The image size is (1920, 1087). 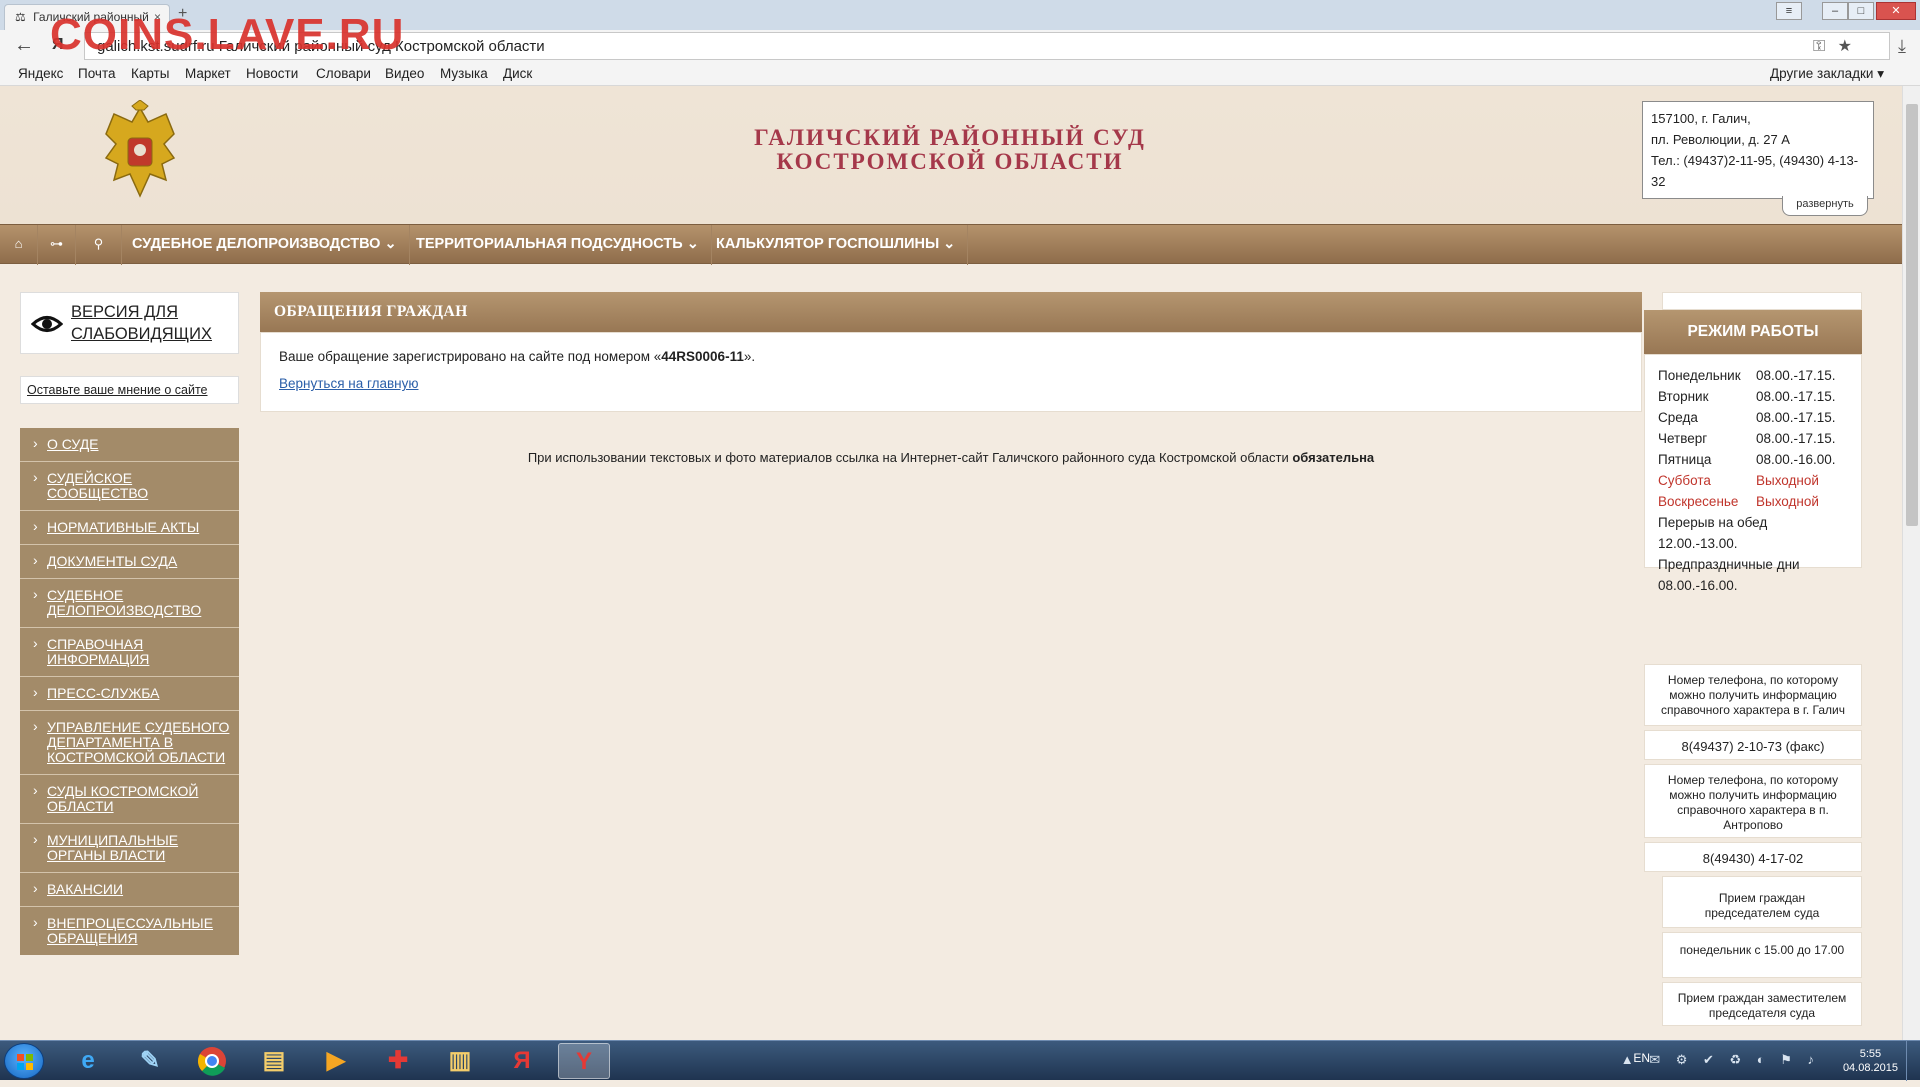 I want to click on message-text-after: »., so click(x=749, y=356).